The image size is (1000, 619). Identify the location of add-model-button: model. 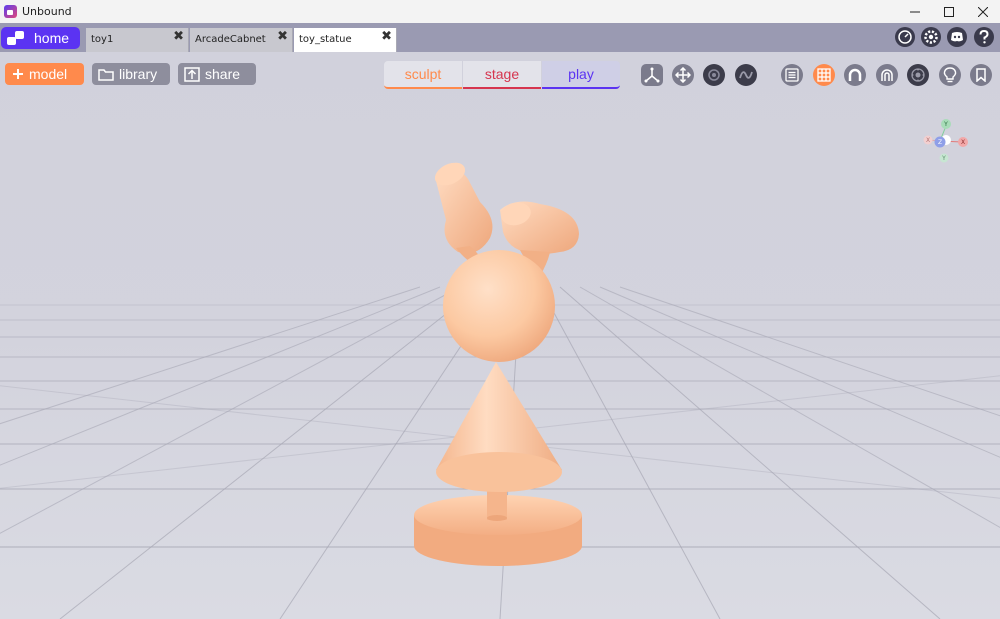
(44, 74).